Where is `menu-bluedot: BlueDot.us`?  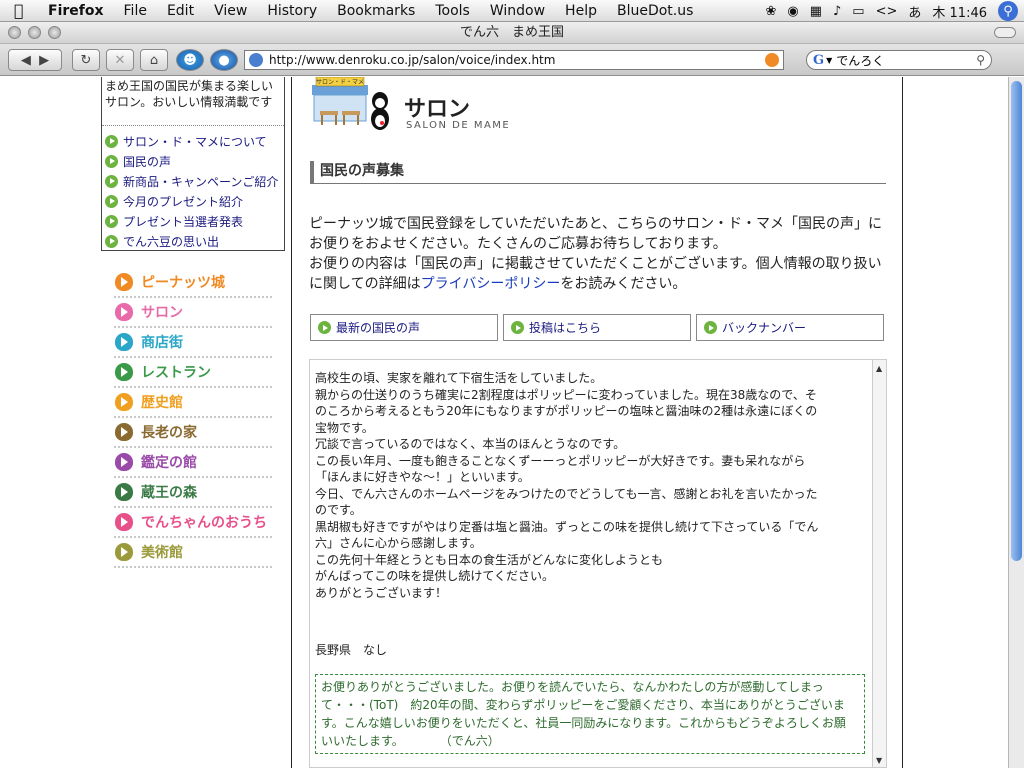
menu-bluedot: BlueDot.us is located at coordinates (655, 11).